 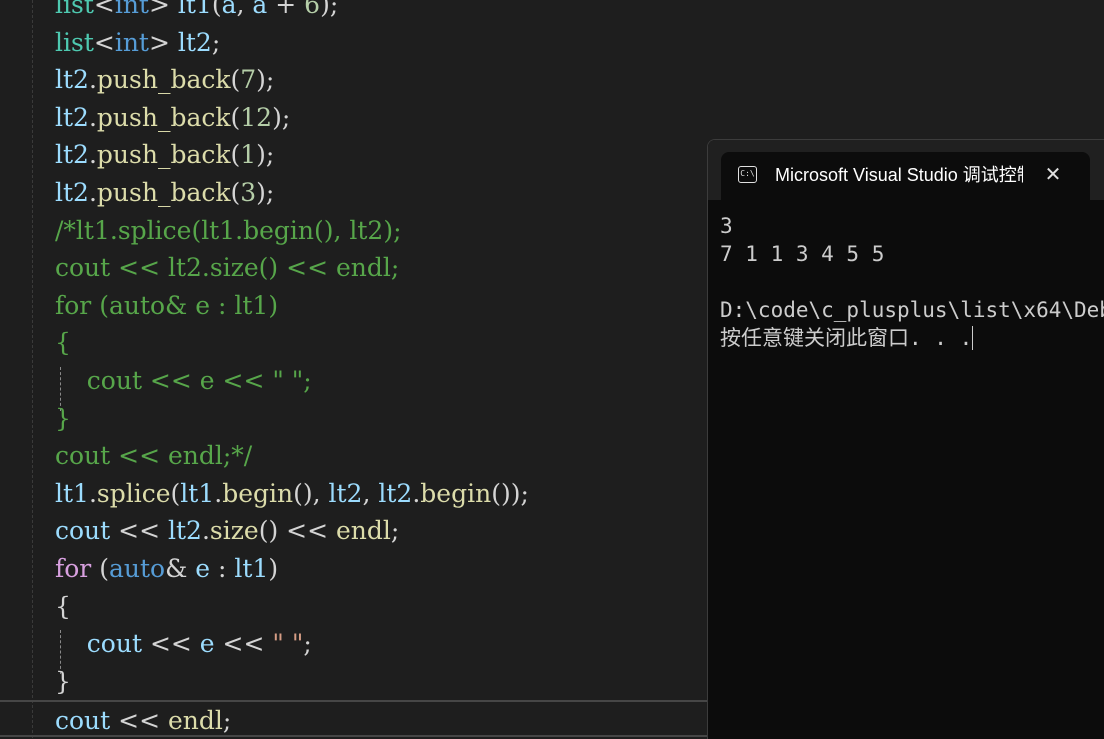 I want to click on code-line: /*lt1.splice(lt1.begin(), lt2);, so click(x=228, y=230).